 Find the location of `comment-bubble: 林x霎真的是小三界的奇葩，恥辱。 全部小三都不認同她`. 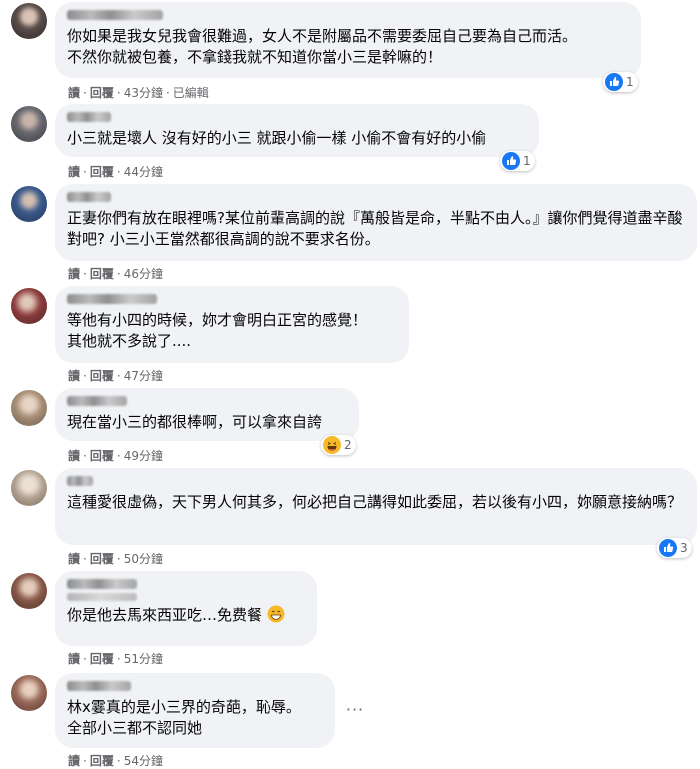

comment-bubble: 林x霎真的是小三界的奇葩，恥辱。 全部小三都不認同她 is located at coordinates (195, 710).